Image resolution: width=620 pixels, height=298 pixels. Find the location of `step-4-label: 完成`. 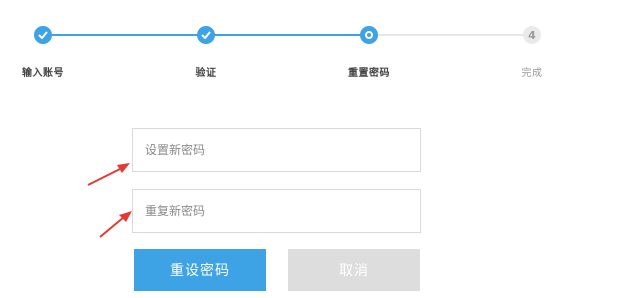

step-4-label: 完成 is located at coordinates (532, 73).